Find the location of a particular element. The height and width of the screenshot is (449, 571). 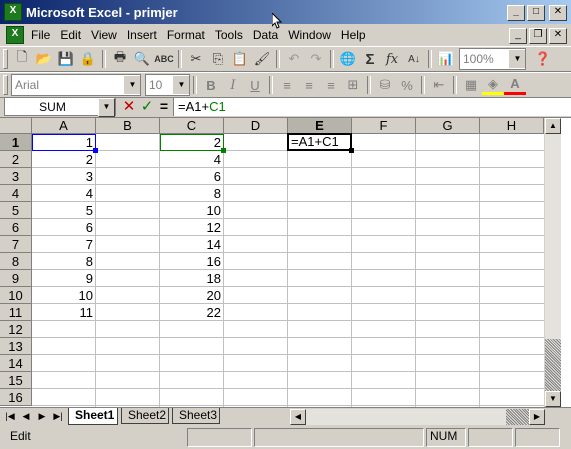

cell-a5: 5 is located at coordinates (63, 210).